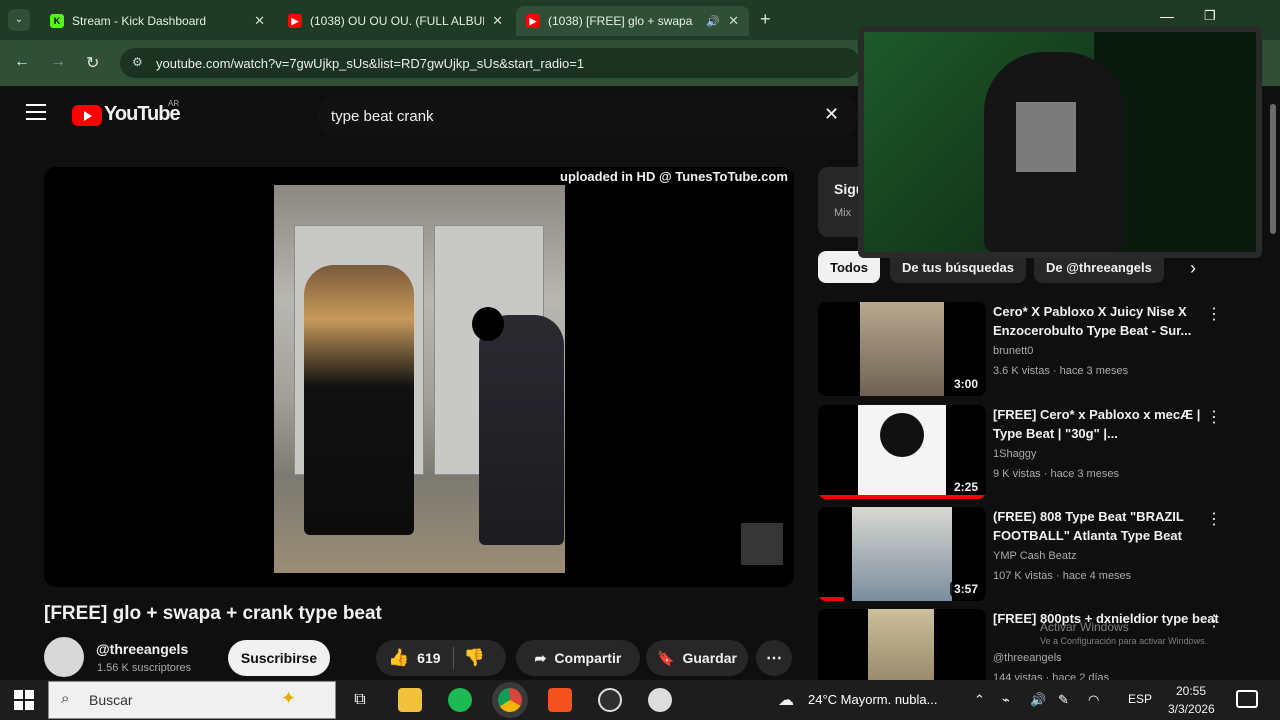  Describe the element at coordinates (174, 103) in the screenshot. I see `country-badge: AR` at that location.